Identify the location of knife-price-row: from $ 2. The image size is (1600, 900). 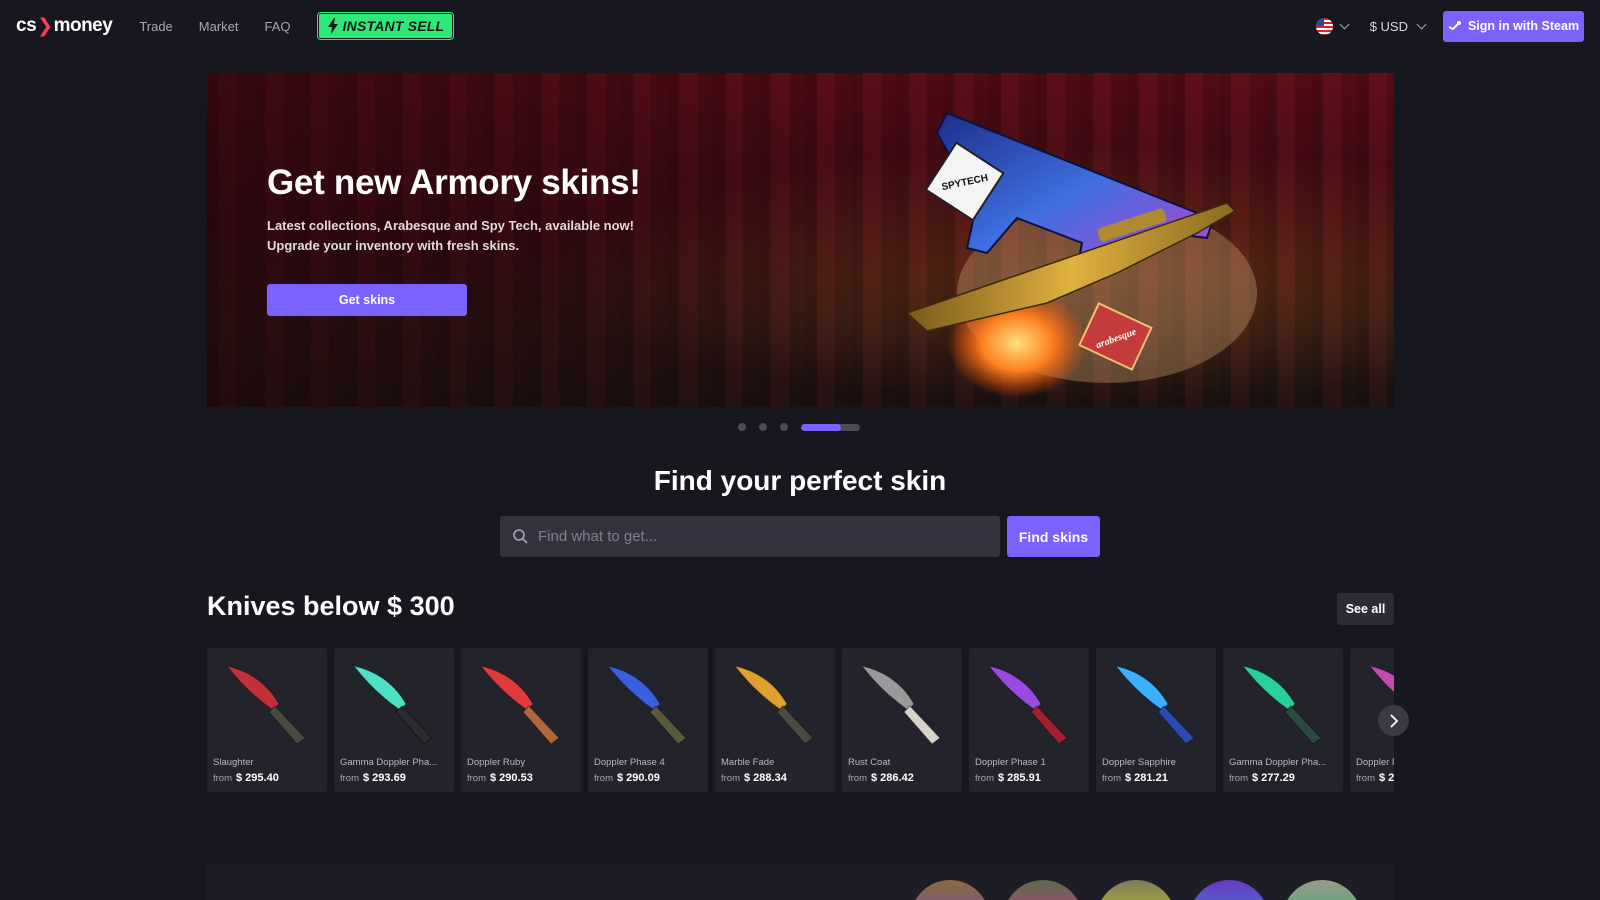
(1375, 778).